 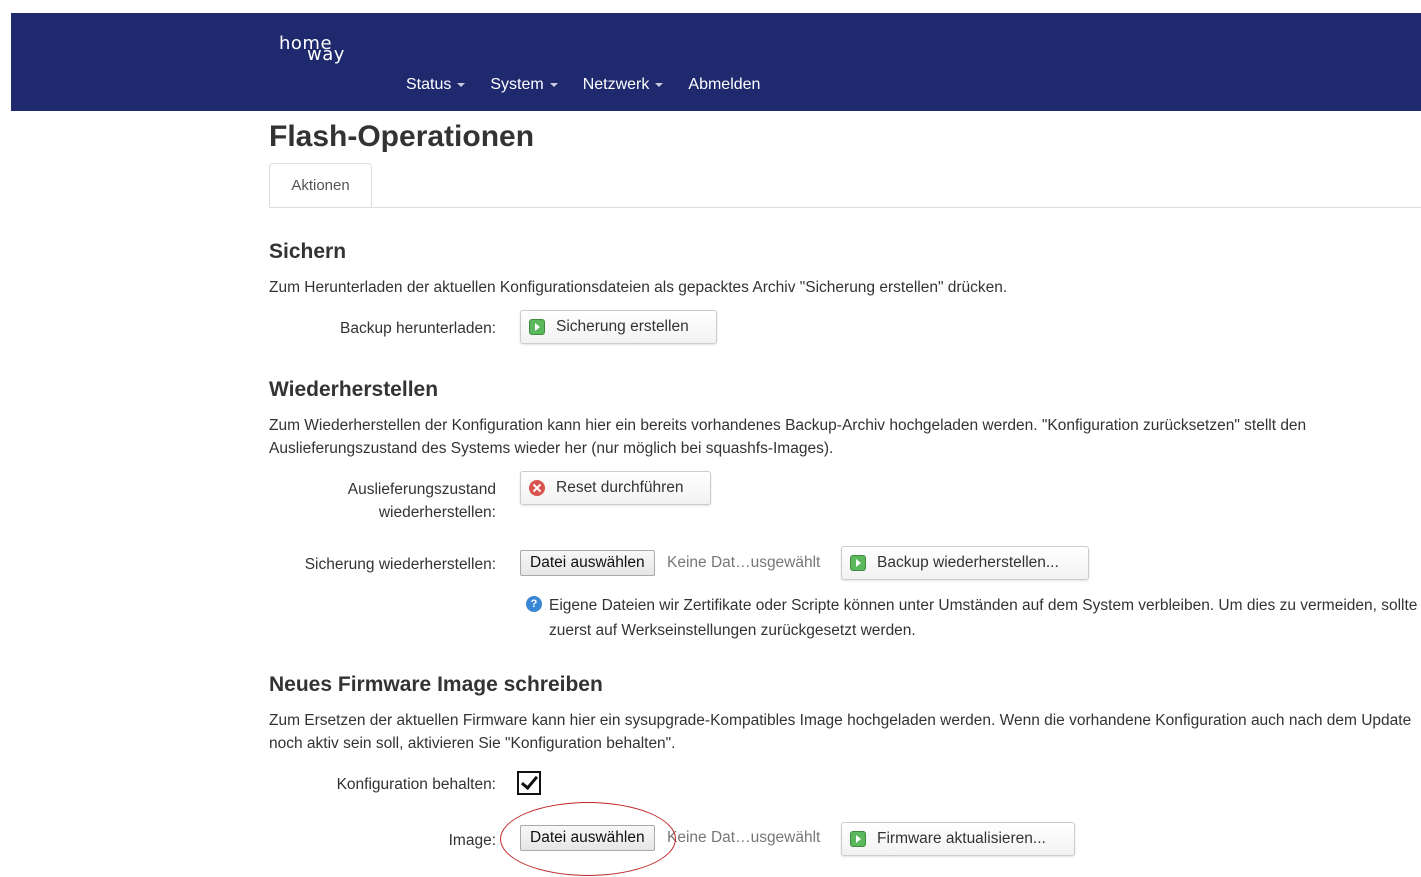 I want to click on image-file-status: Keine Dat…usgewählt, so click(x=744, y=837).